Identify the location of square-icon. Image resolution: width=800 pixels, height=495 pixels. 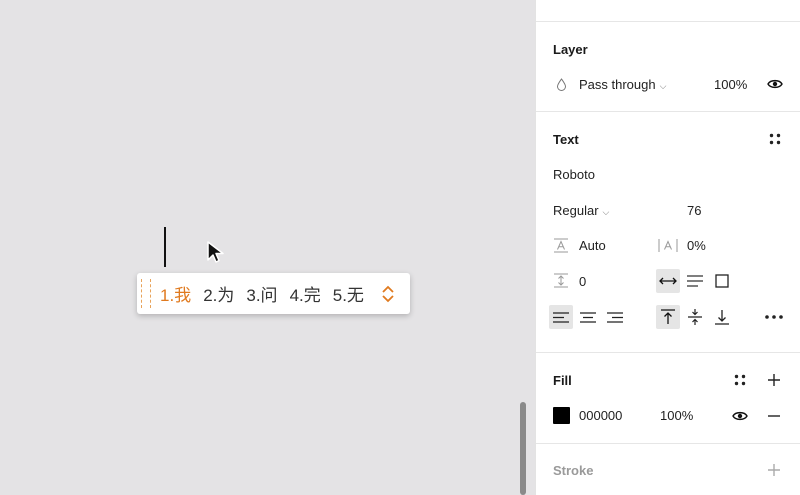
(722, 281).